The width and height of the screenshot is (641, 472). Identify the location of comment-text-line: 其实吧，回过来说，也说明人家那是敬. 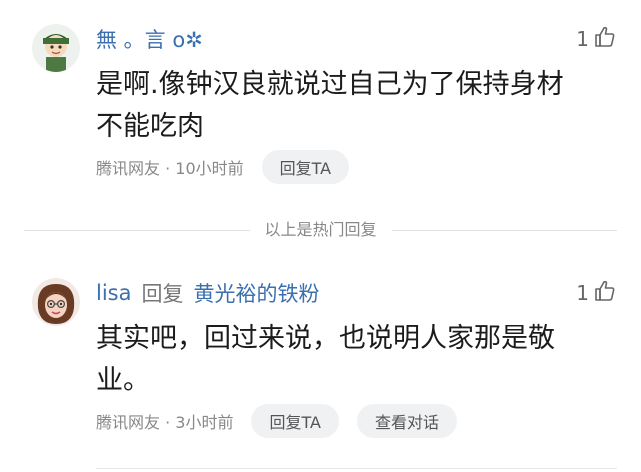
(325, 338).